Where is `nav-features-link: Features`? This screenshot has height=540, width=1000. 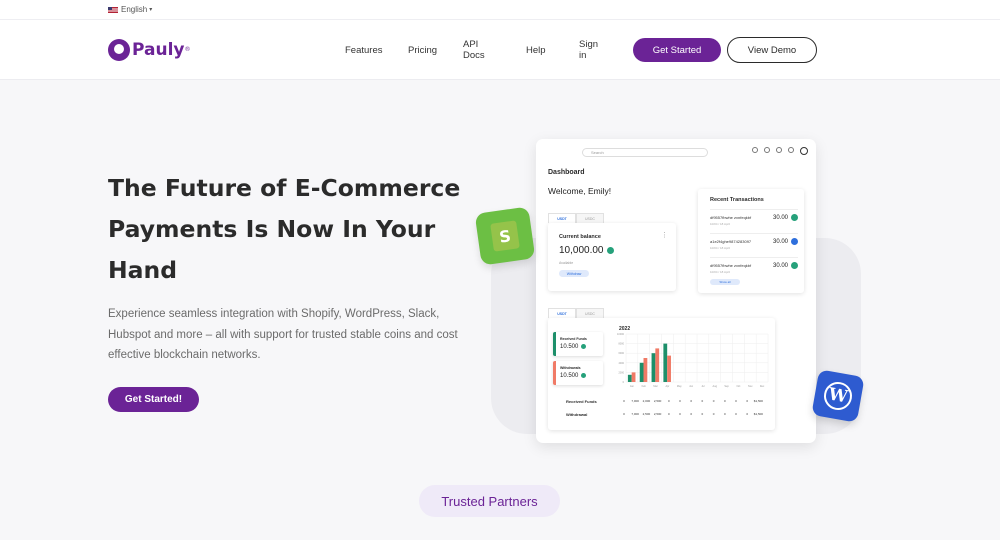
nav-features-link: Features is located at coordinates (364, 50).